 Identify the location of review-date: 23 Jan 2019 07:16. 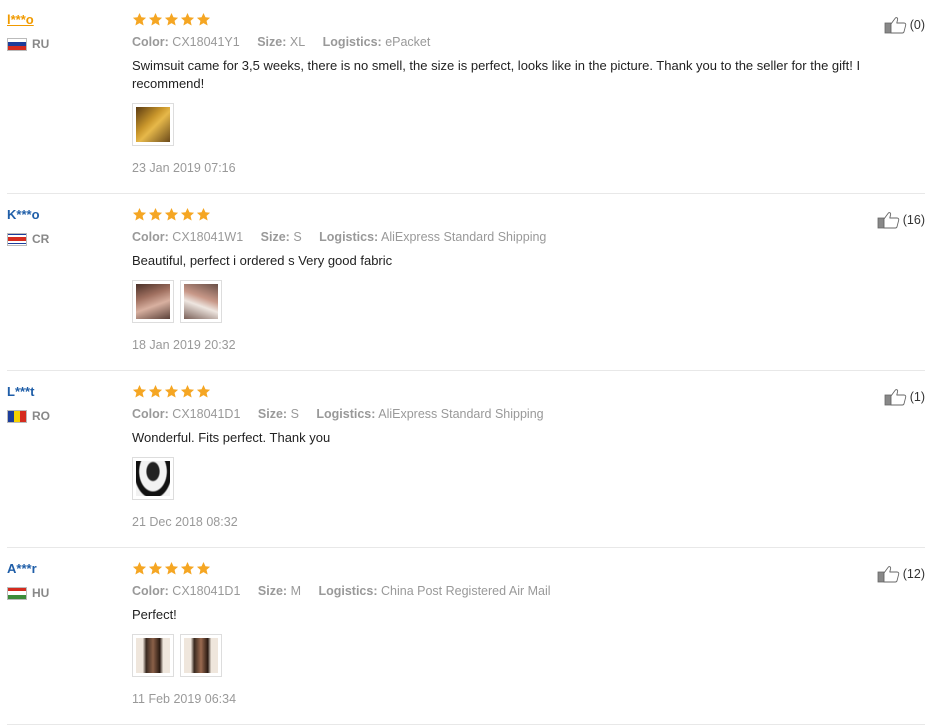
(184, 168).